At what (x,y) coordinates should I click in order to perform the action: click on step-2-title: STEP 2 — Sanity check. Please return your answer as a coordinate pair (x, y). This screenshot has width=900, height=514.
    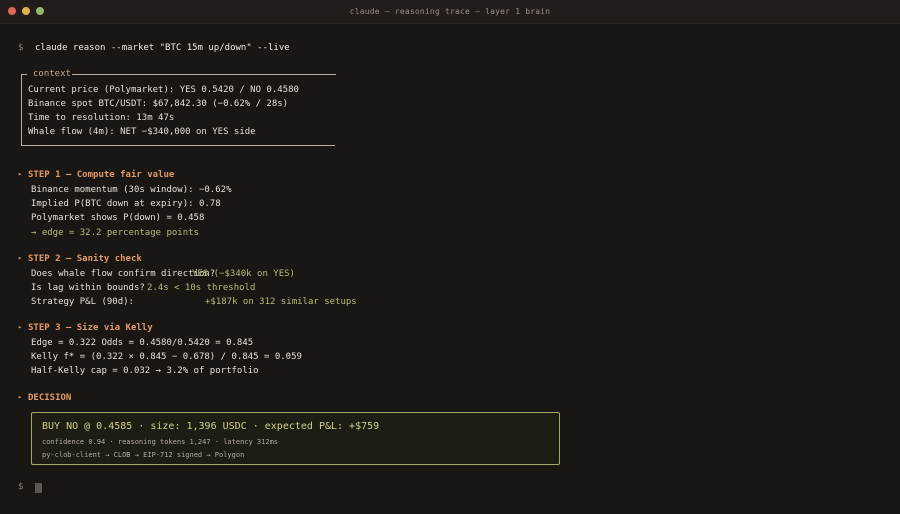
    Looking at the image, I should click on (85, 259).